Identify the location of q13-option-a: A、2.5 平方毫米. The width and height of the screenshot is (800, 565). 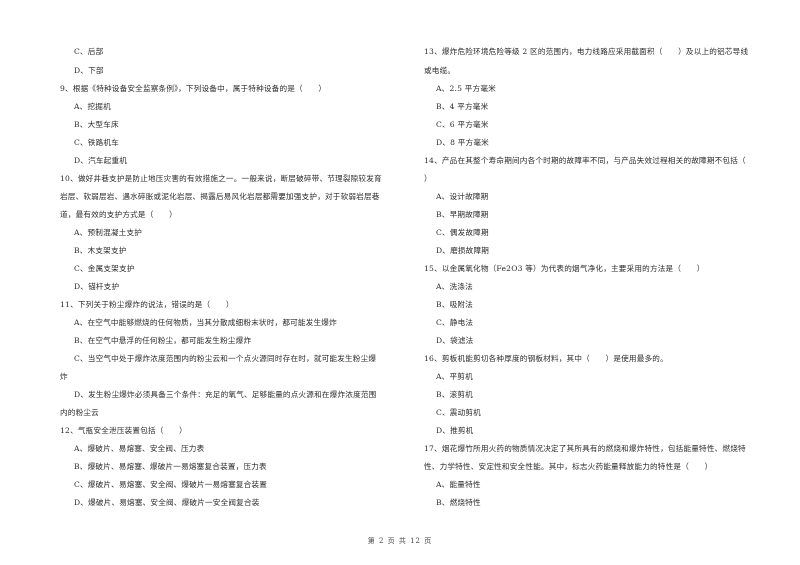
(466, 88).